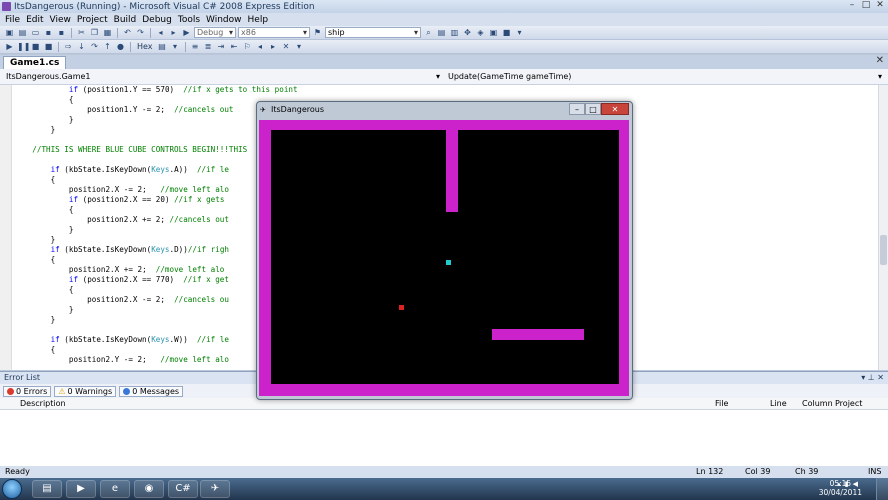 The image size is (888, 500). I want to click on game-close-button: ✕, so click(615, 109).